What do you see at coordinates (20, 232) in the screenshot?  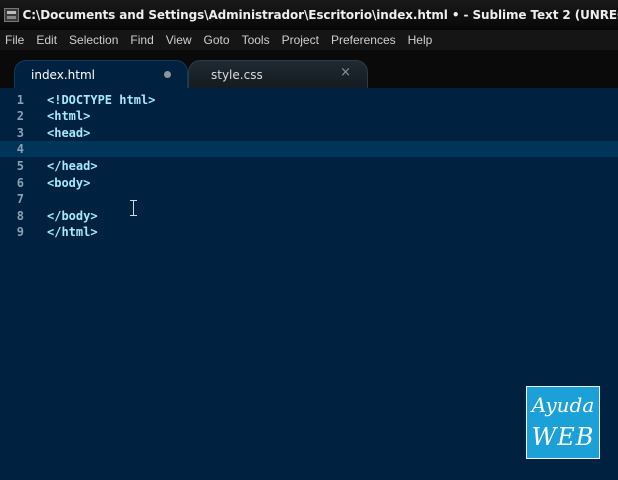 I see `line-number: 9` at bounding box center [20, 232].